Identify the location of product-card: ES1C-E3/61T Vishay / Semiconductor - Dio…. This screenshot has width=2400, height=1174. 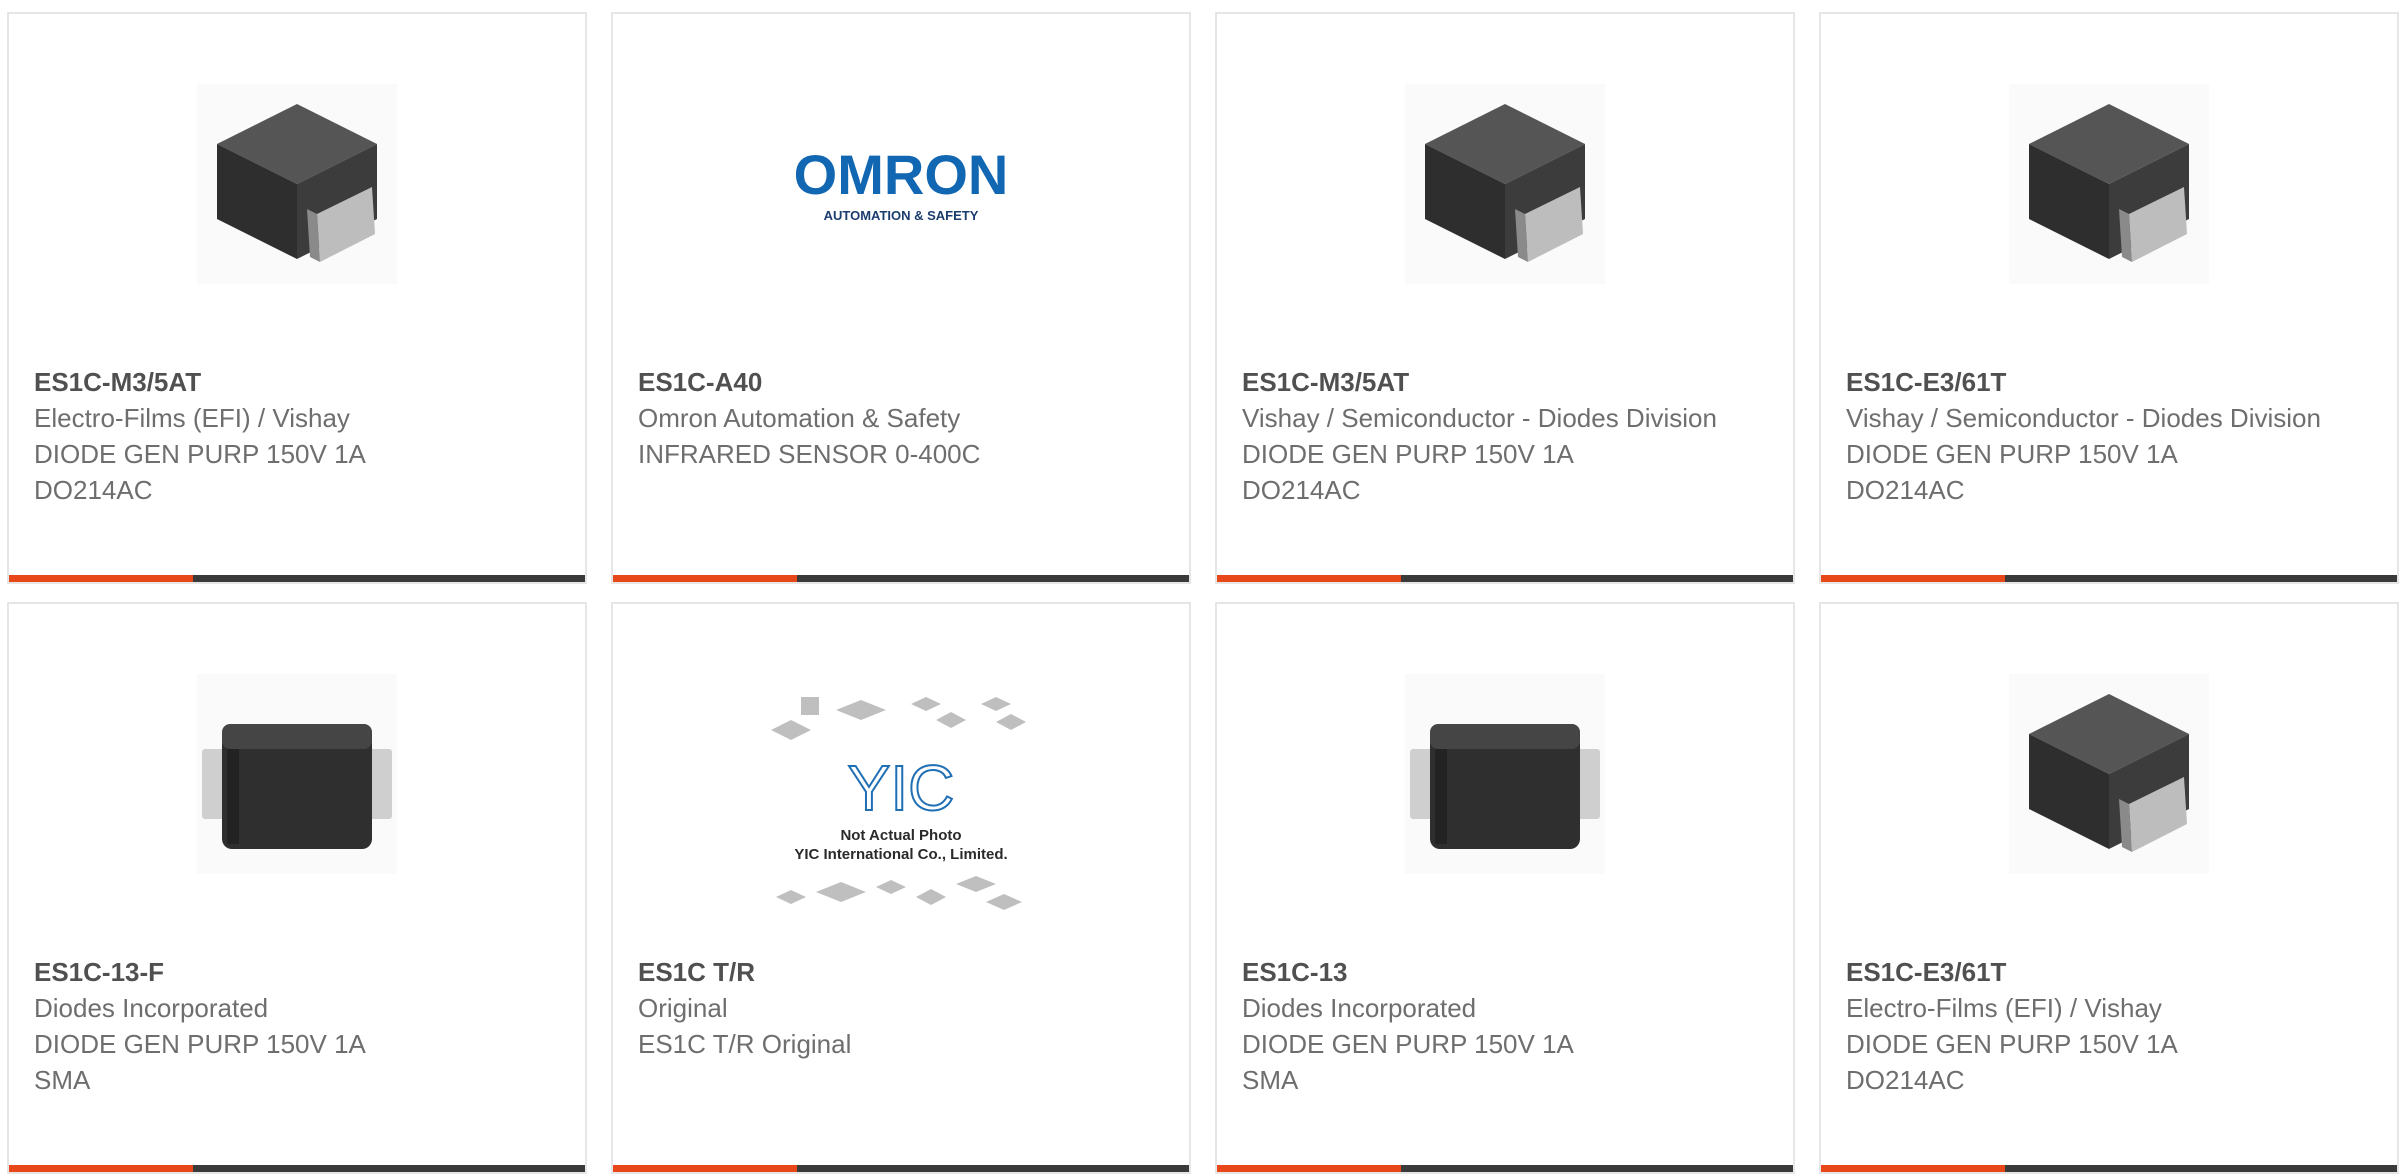
(2109, 298).